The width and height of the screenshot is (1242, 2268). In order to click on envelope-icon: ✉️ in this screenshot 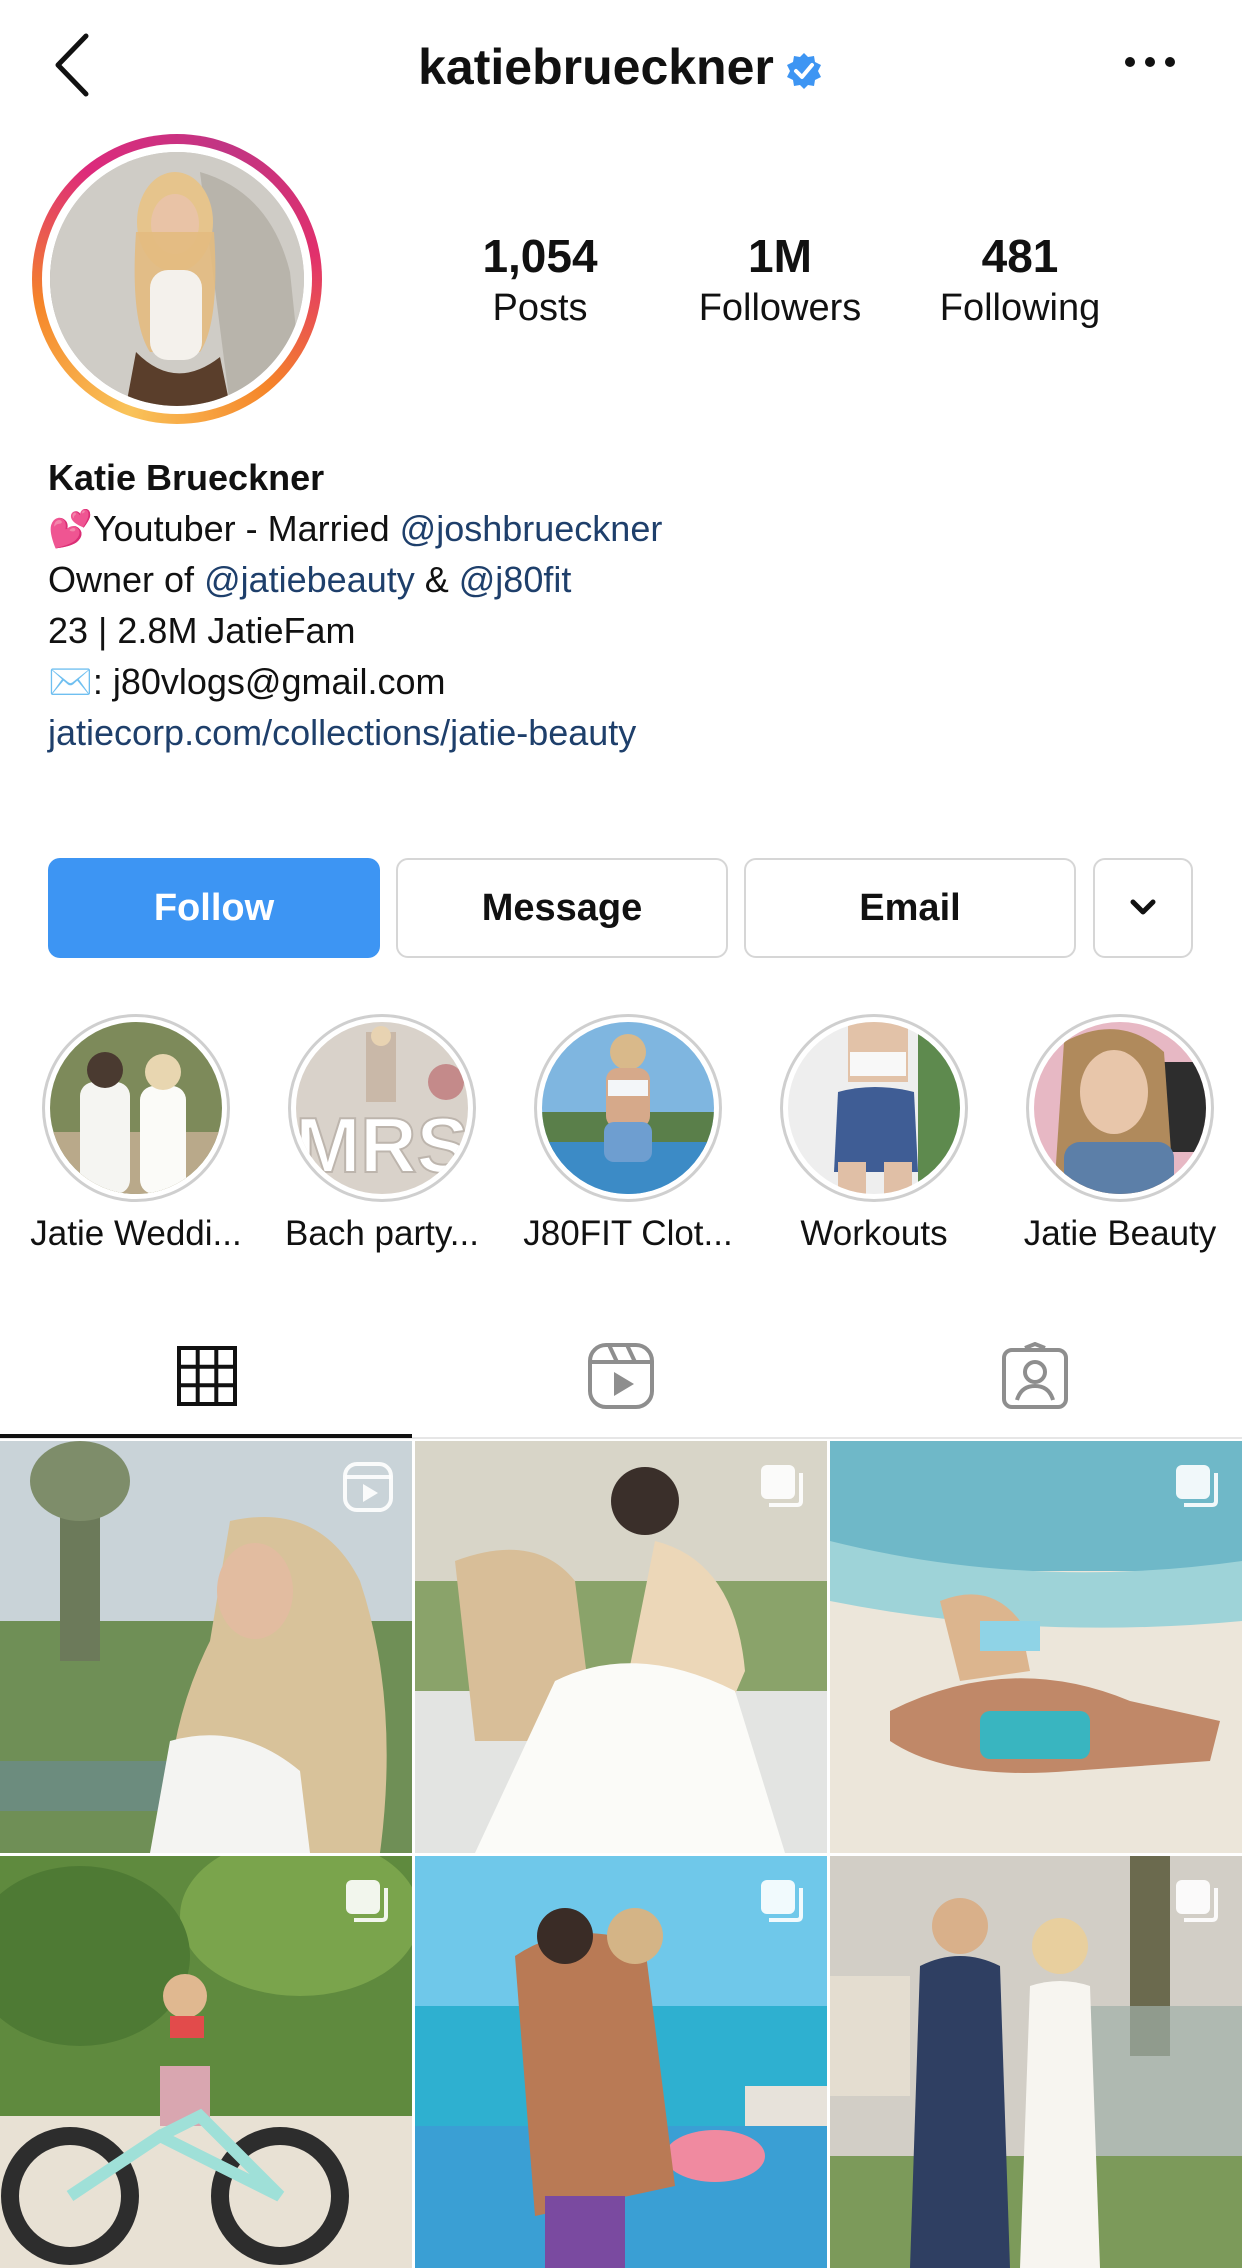, I will do `click(70, 681)`.